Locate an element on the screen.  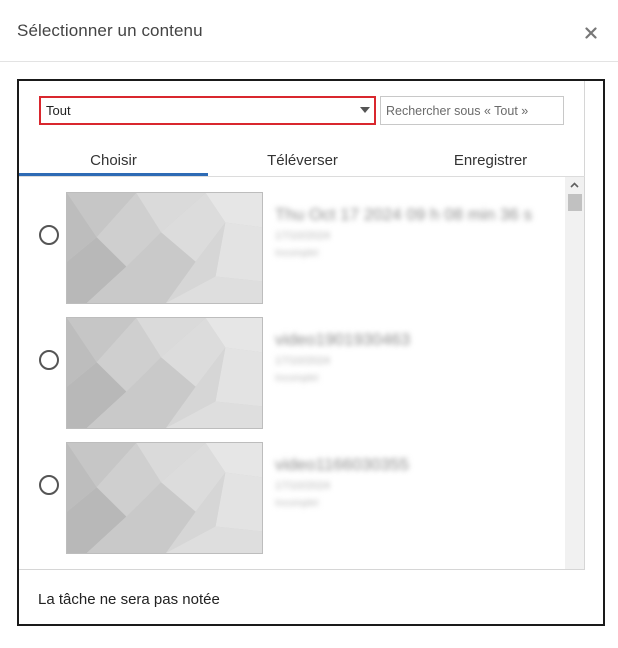
dialog-title: Sélectionner un contenu is located at coordinates (110, 30).